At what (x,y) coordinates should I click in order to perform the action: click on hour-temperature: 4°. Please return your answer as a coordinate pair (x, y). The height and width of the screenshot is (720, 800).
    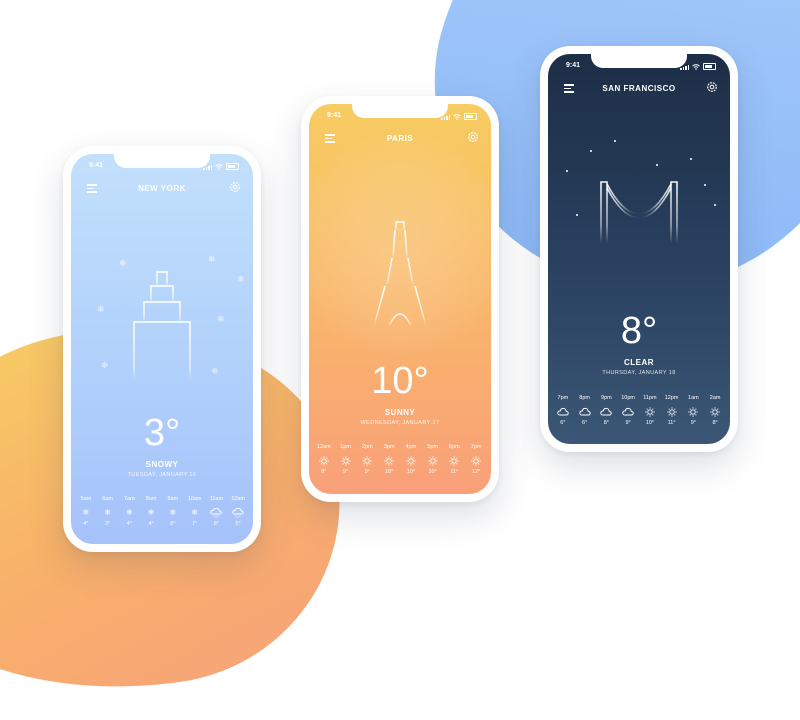
    Looking at the image, I should click on (86, 523).